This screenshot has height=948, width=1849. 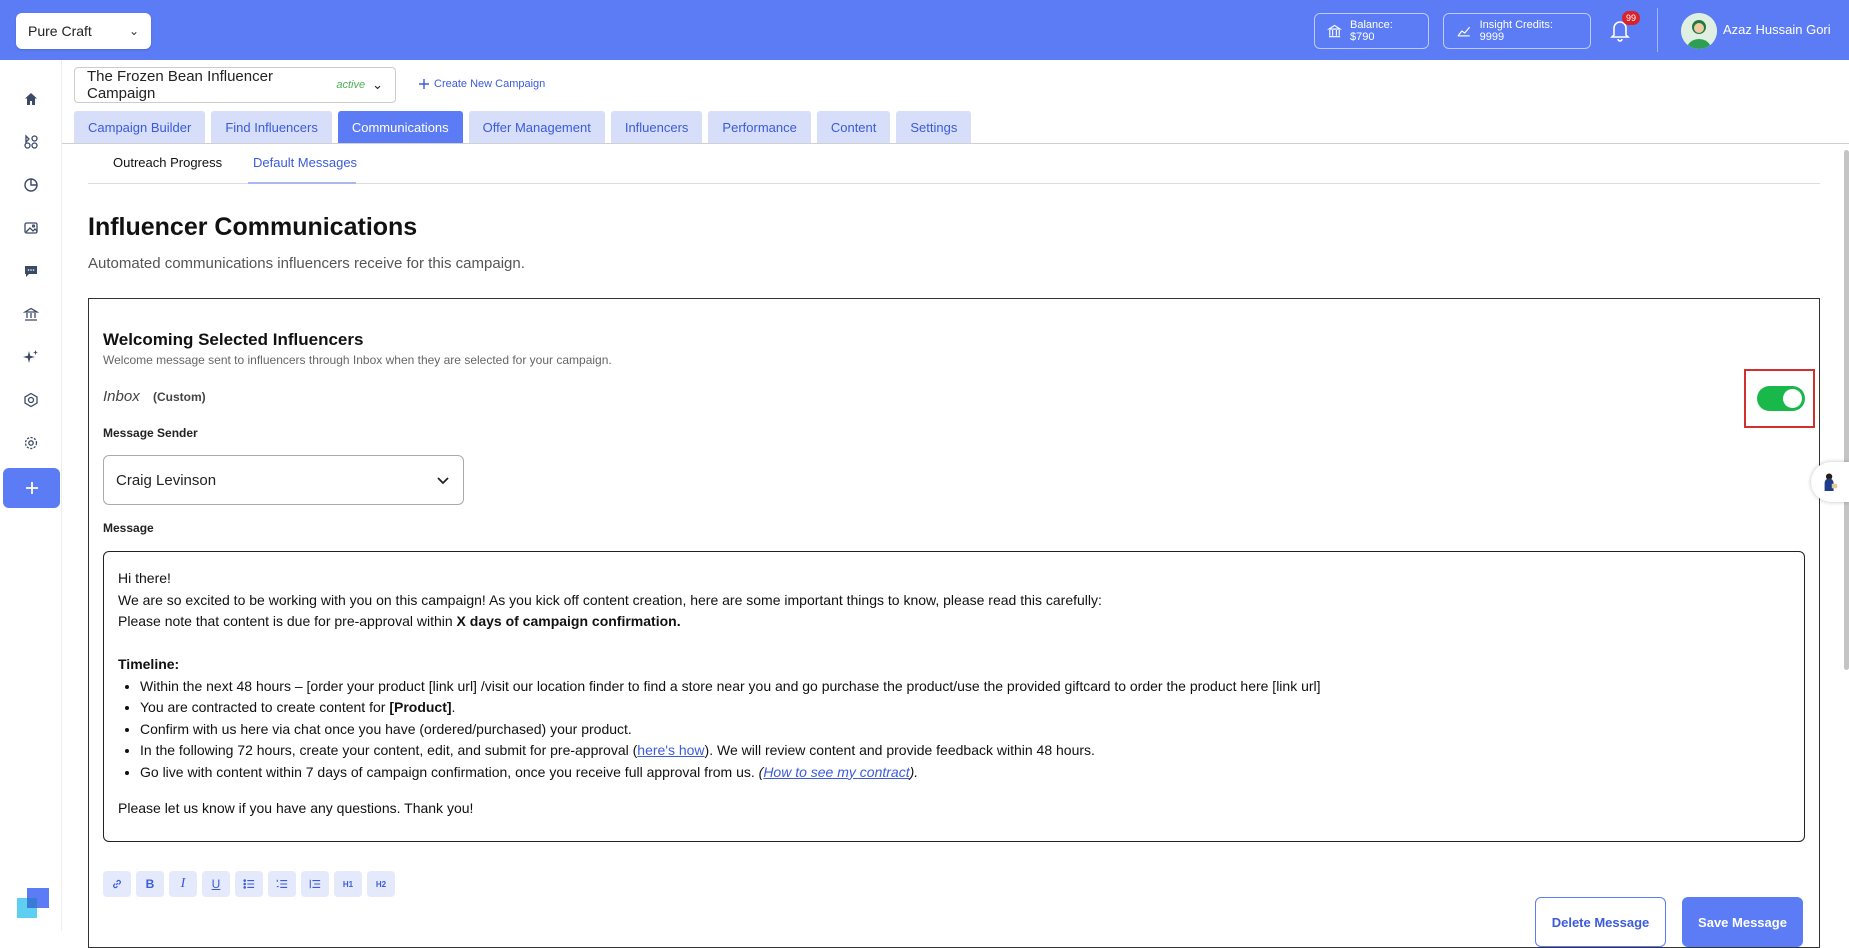 What do you see at coordinates (656, 127) in the screenshot?
I see `tab-influencers: Influencers` at bounding box center [656, 127].